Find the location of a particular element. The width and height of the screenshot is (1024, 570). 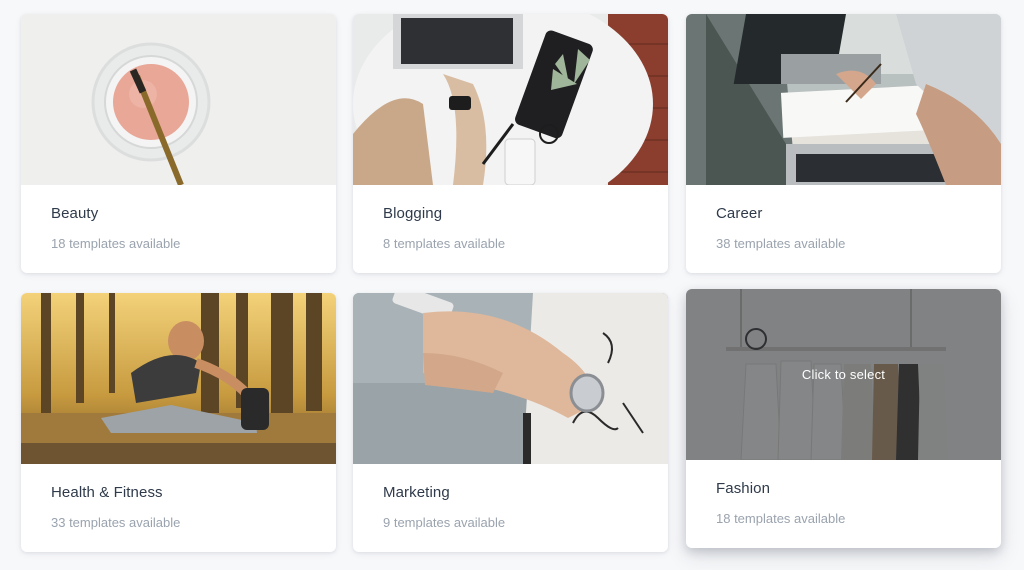

category-card-beauty: Beauty 18 templates available is located at coordinates (178, 143).